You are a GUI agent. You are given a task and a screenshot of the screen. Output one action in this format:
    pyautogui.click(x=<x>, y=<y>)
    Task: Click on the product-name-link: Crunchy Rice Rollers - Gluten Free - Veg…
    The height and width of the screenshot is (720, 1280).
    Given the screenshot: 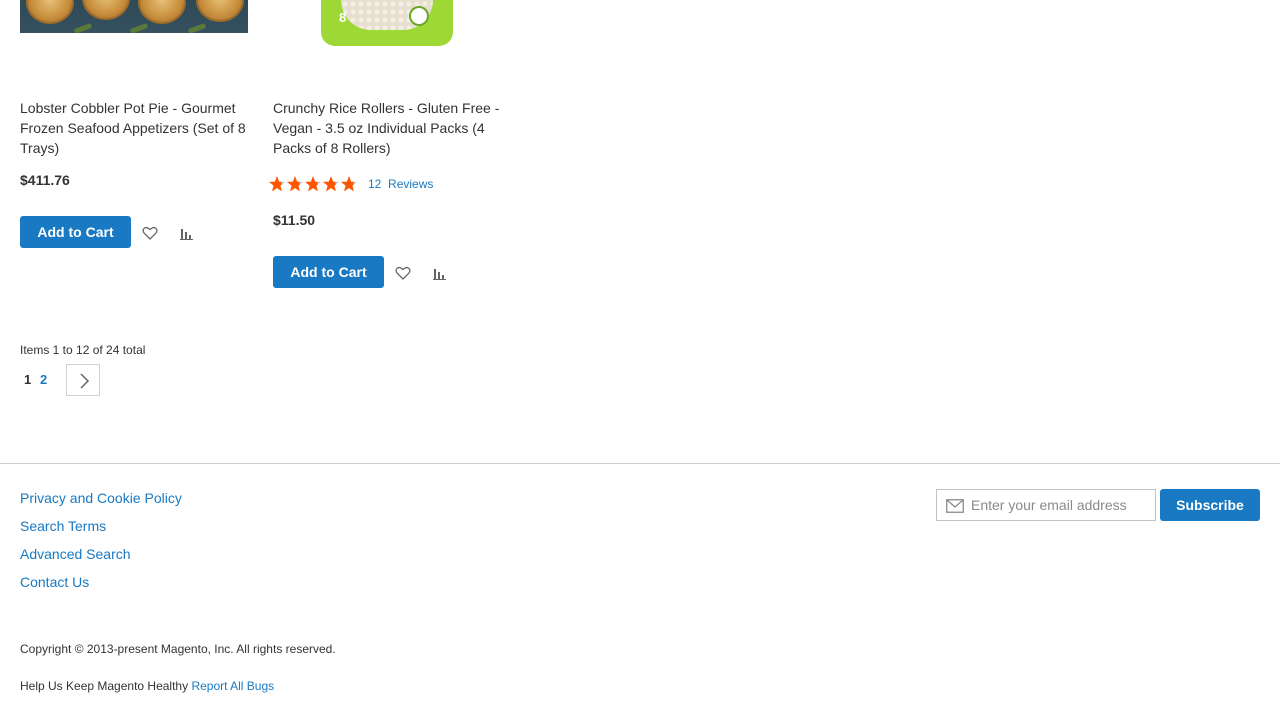 What is the action you would take?
    pyautogui.click(x=389, y=128)
    